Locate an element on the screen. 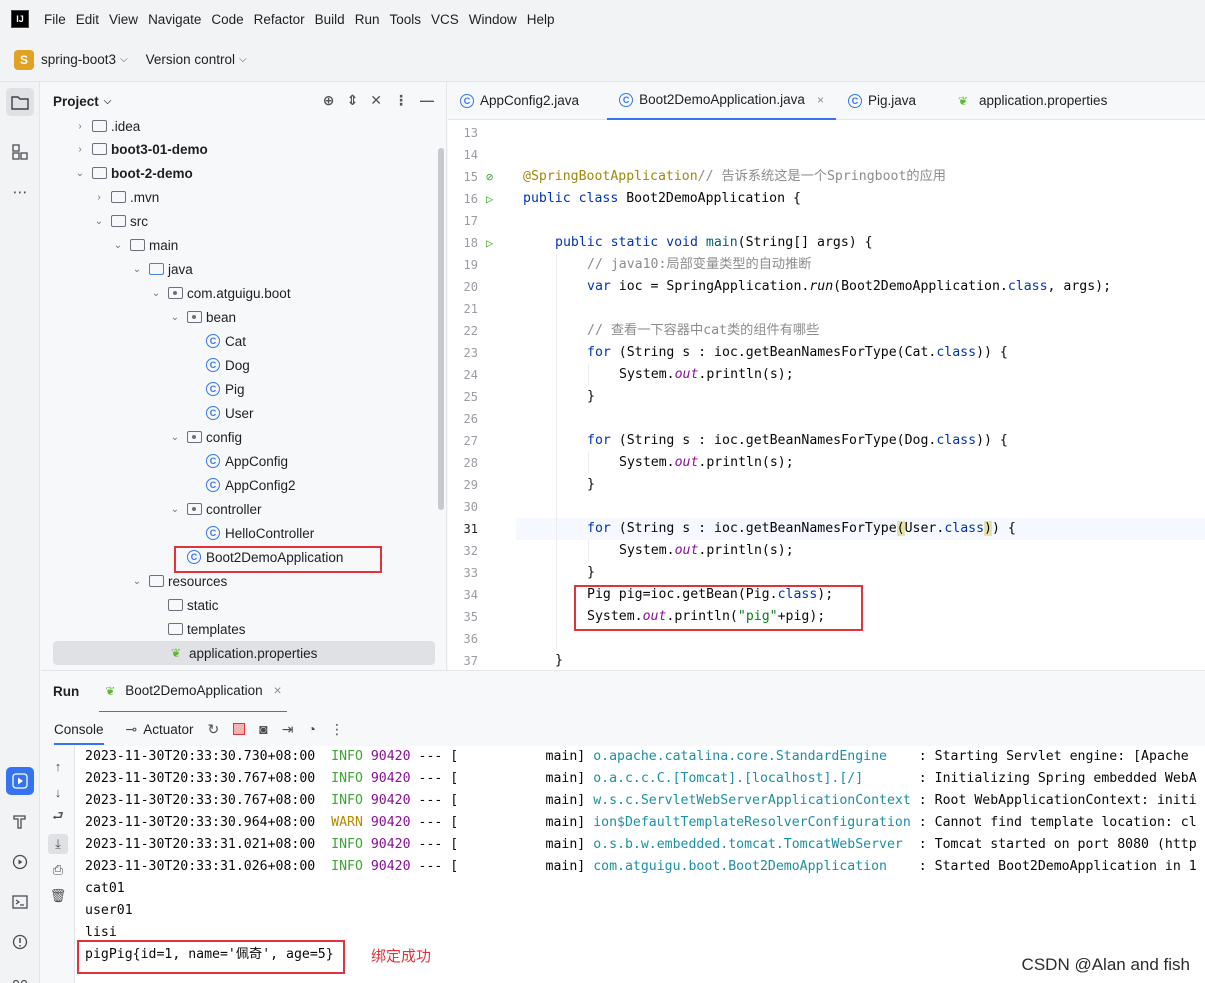  tree-item-boot3-01-demo: › boot3-01-demo is located at coordinates (140, 149).